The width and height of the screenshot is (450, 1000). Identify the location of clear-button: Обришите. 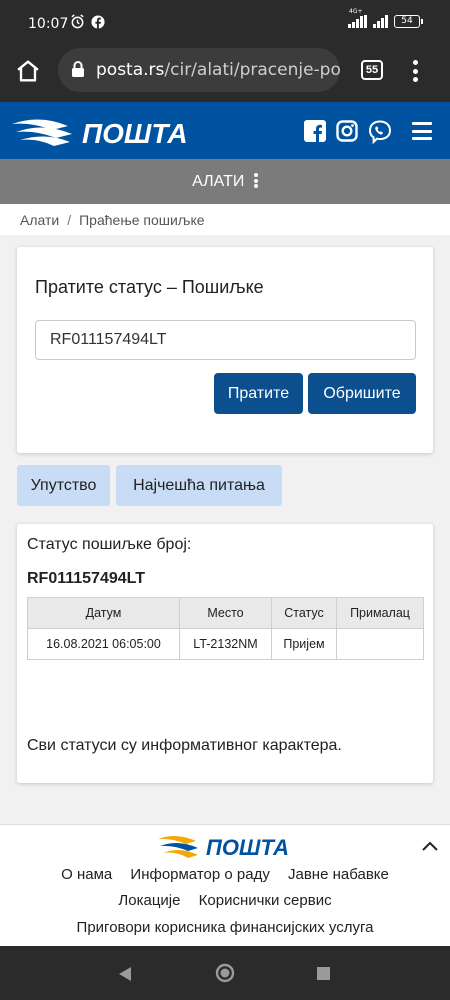
(362, 393).